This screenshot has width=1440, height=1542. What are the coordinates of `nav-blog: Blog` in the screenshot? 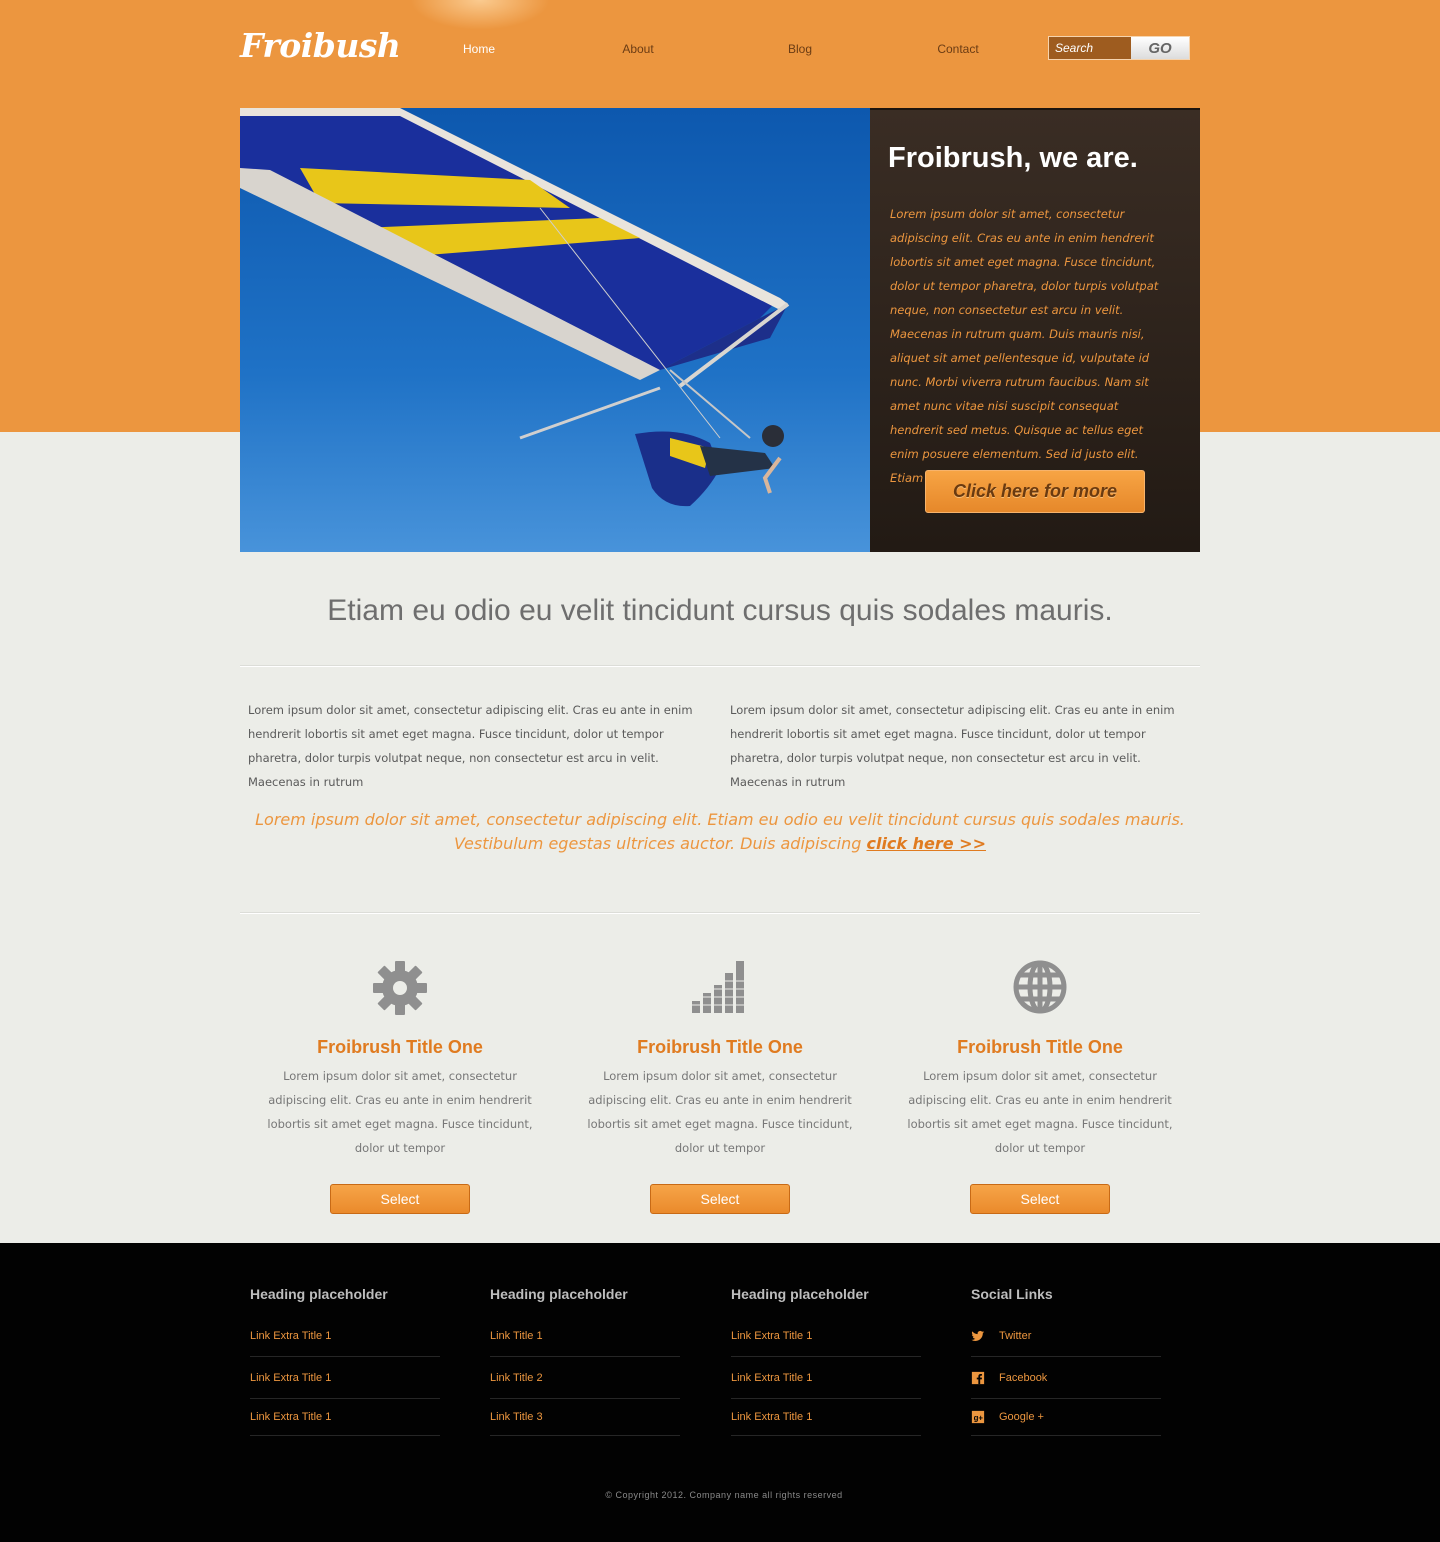 It's located at (800, 49).